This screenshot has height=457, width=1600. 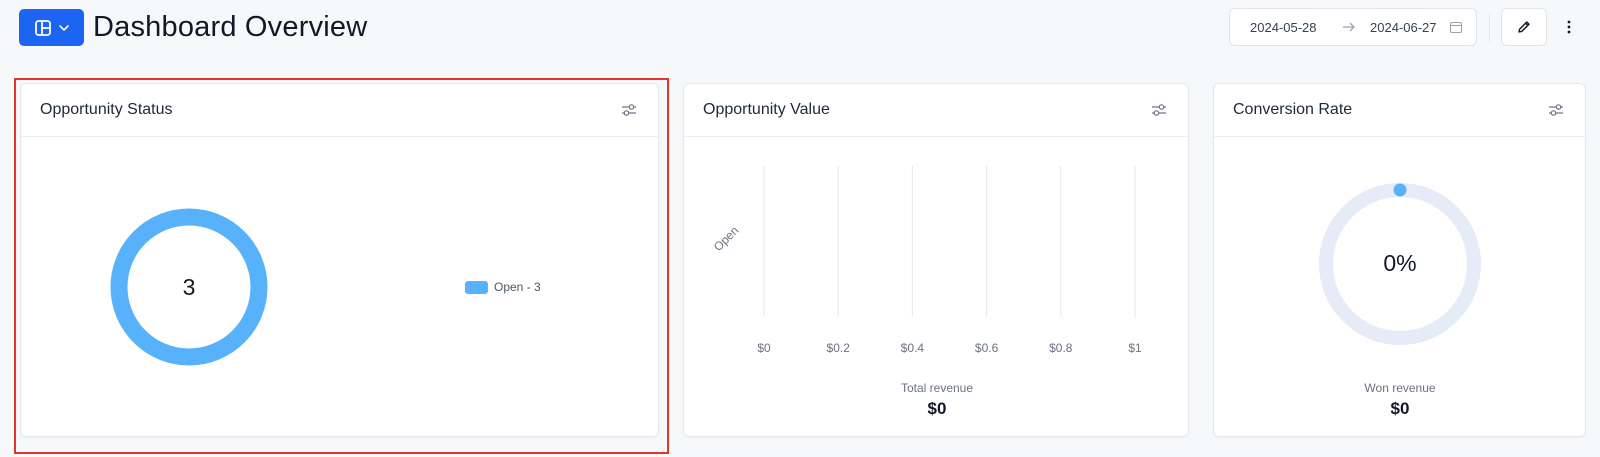 What do you see at coordinates (42, 27) in the screenshot?
I see `layout-icon` at bounding box center [42, 27].